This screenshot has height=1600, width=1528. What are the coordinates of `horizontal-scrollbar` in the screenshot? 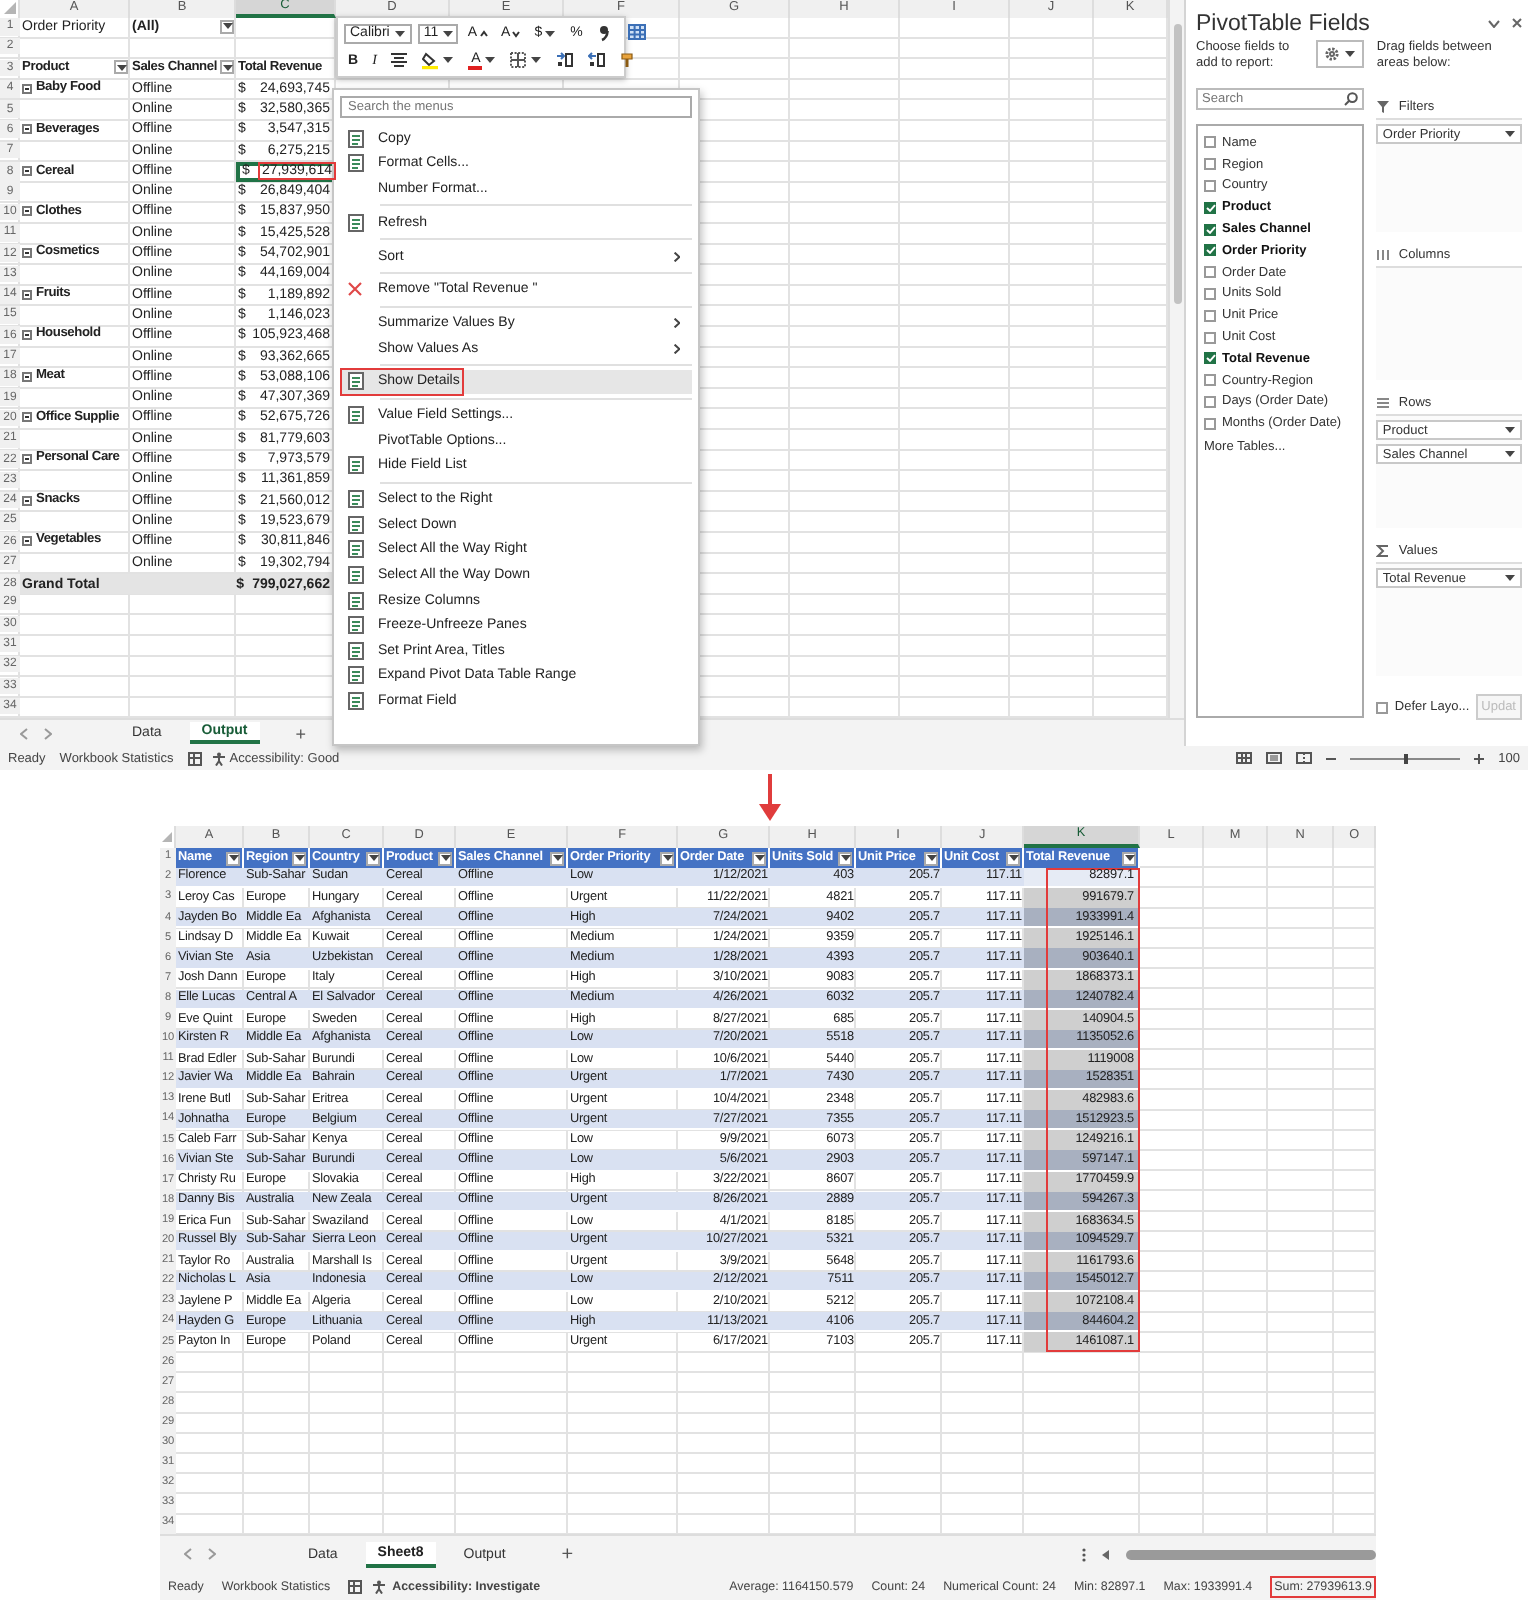 It's located at (1251, 1554).